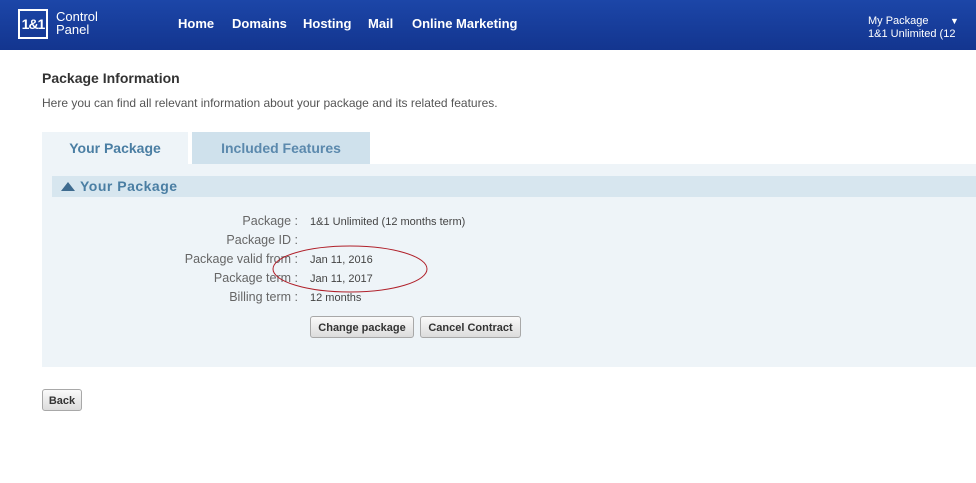 Image resolution: width=976 pixels, height=483 pixels. I want to click on red-annotation-ellipse, so click(350, 269).